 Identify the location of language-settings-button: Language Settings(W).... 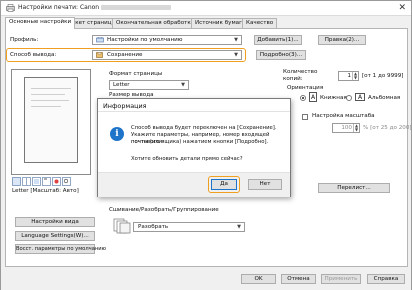
(55, 236).